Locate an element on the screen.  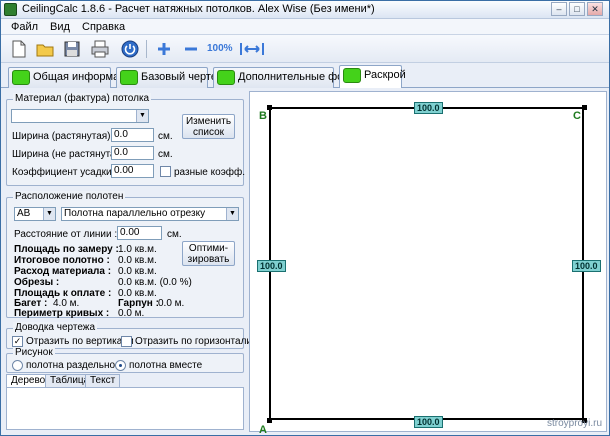
tab-base-drawing: Базовый чертеж is located at coordinates (170, 77).